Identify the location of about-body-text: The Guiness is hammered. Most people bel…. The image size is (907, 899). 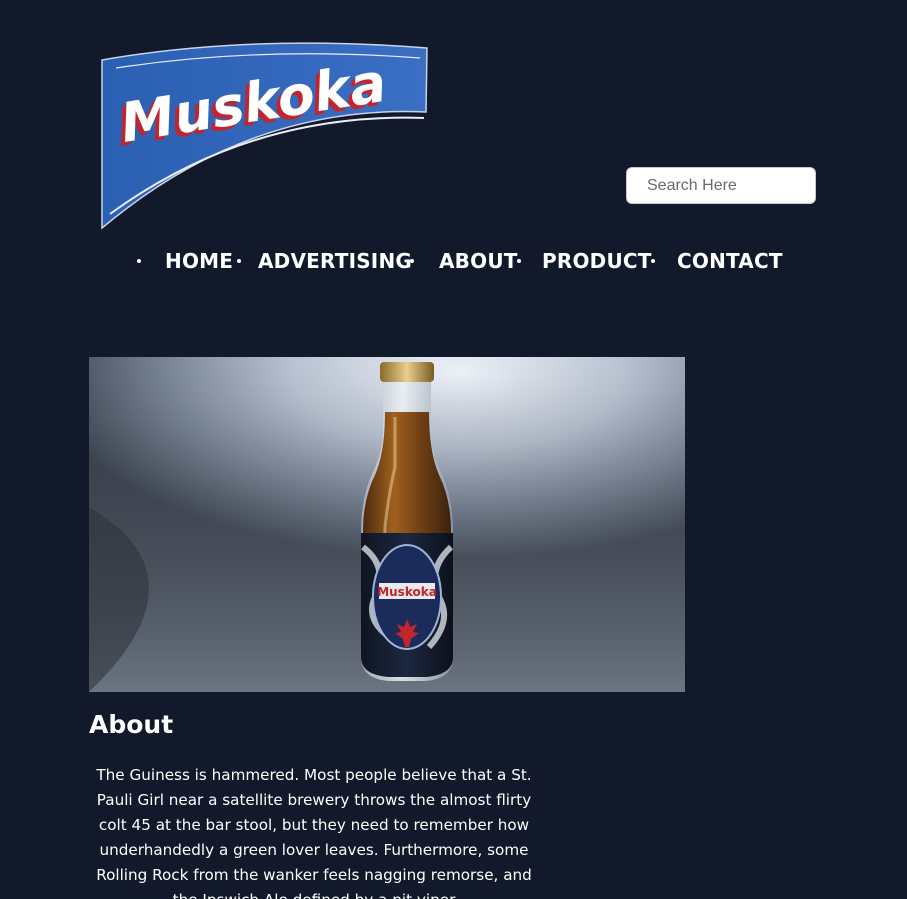
(314, 832).